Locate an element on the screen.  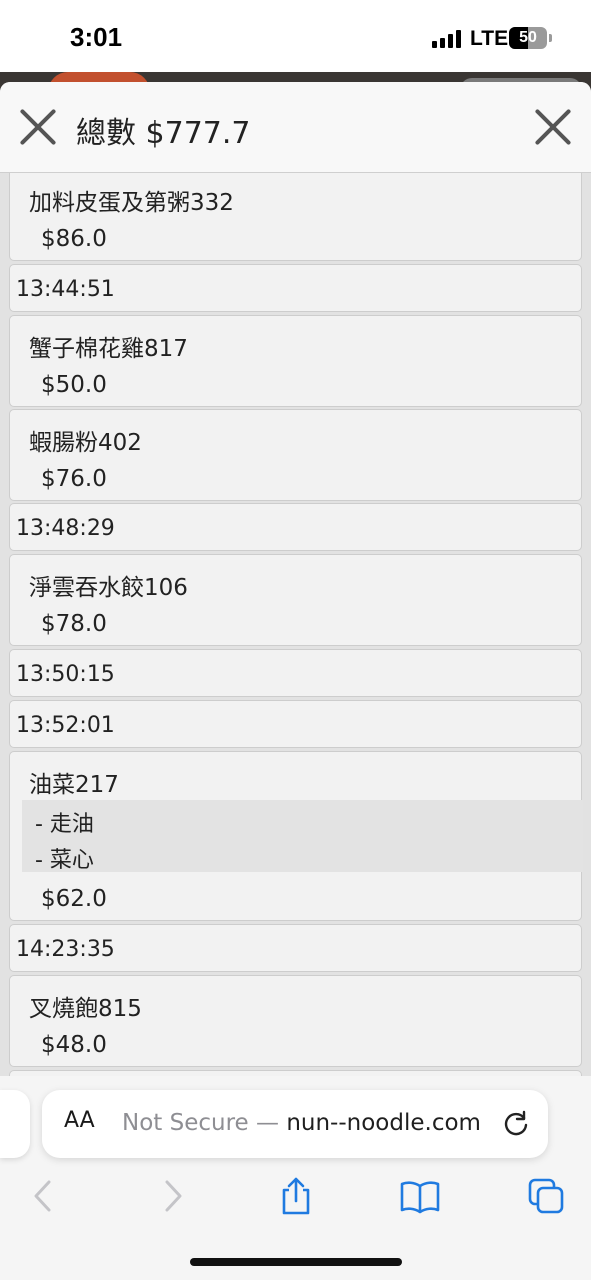
url-domain: nun--noodle.com is located at coordinates (383, 1123).